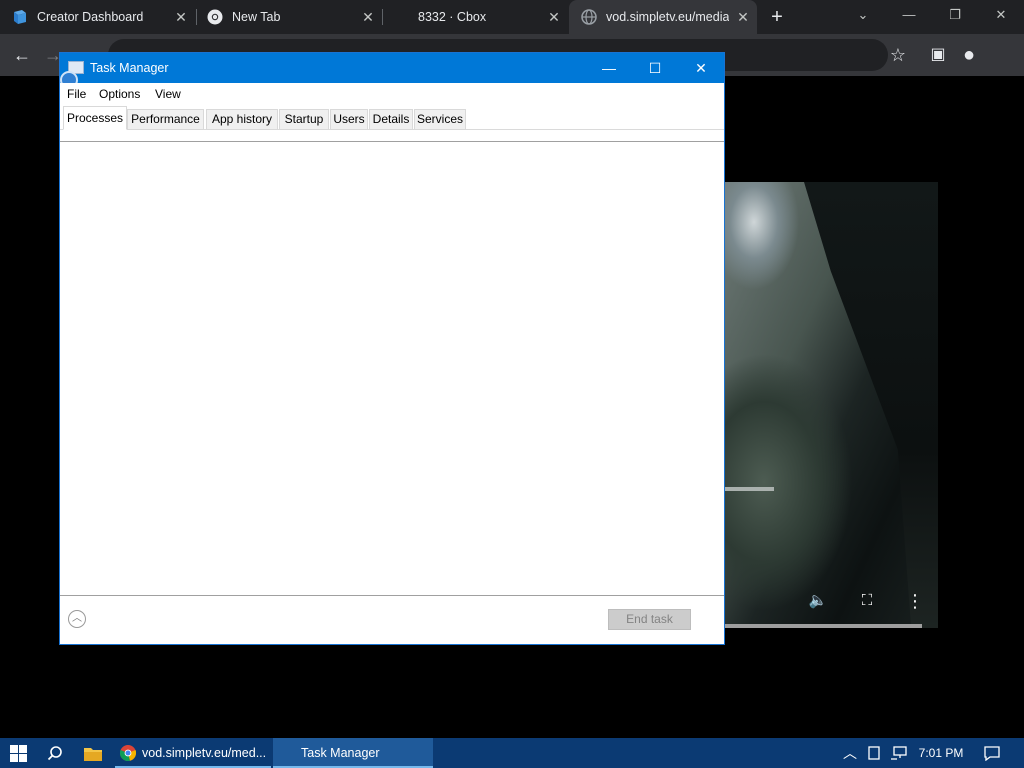  Describe the element at coordinates (915, 601) in the screenshot. I see `more-options-icon: ⋮` at that location.